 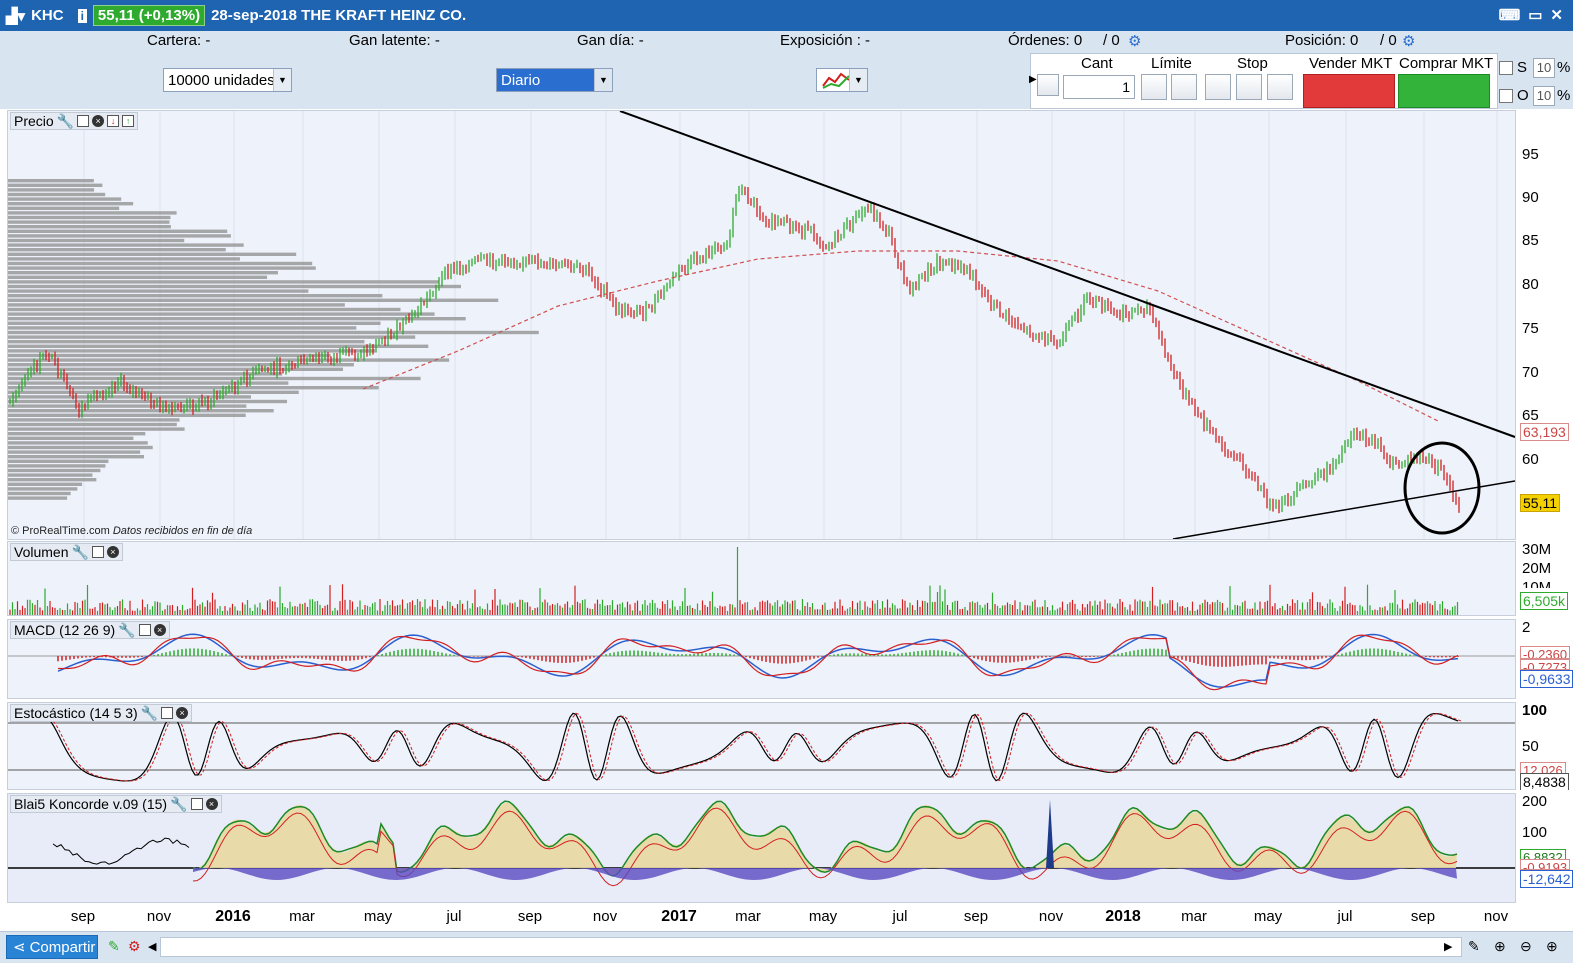 What do you see at coordinates (1134, 41) in the screenshot?
I see `ordenes-link-icon: ⚙` at bounding box center [1134, 41].